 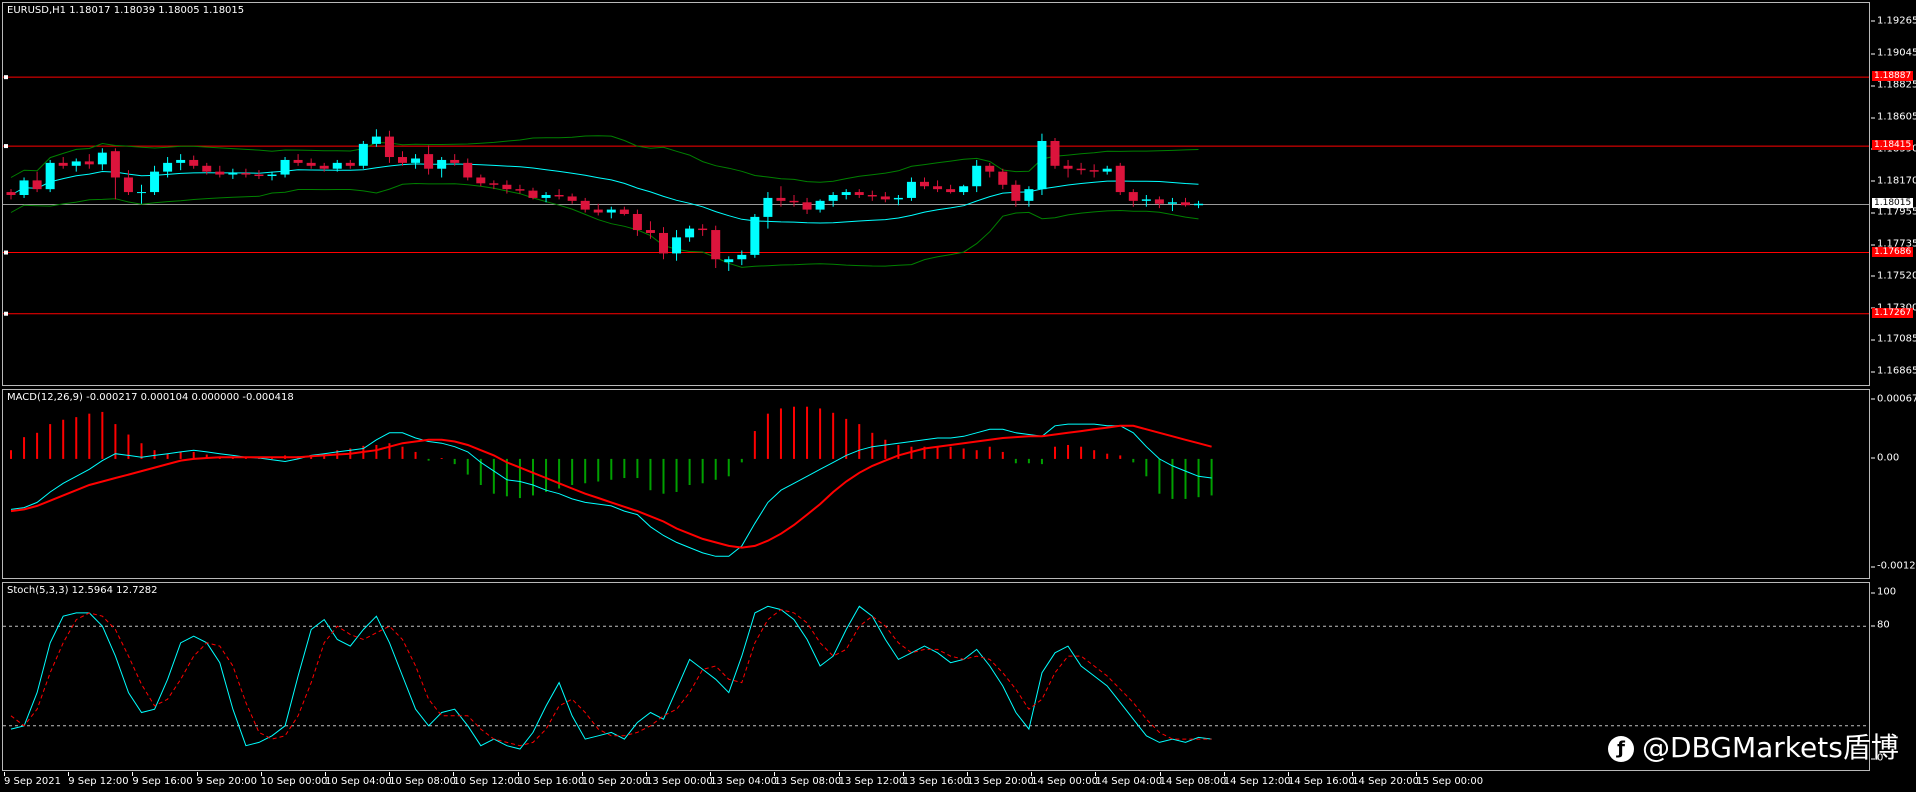 I want to click on time-tick-label: 14 Sep 04:00, so click(x=1129, y=779).